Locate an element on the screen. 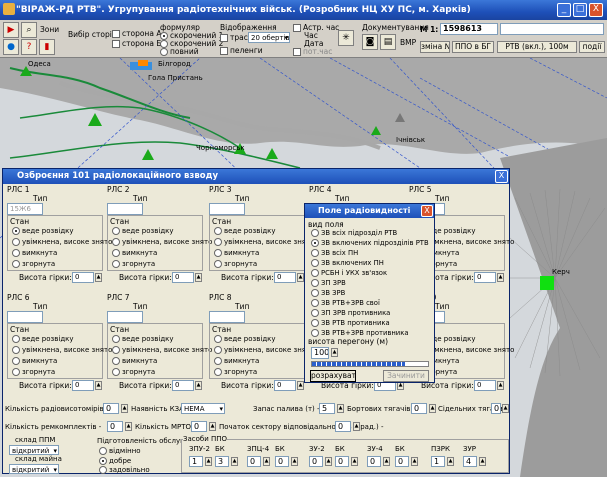 This screenshot has height=477, width=607. mrto-input: 0 is located at coordinates (199, 426).